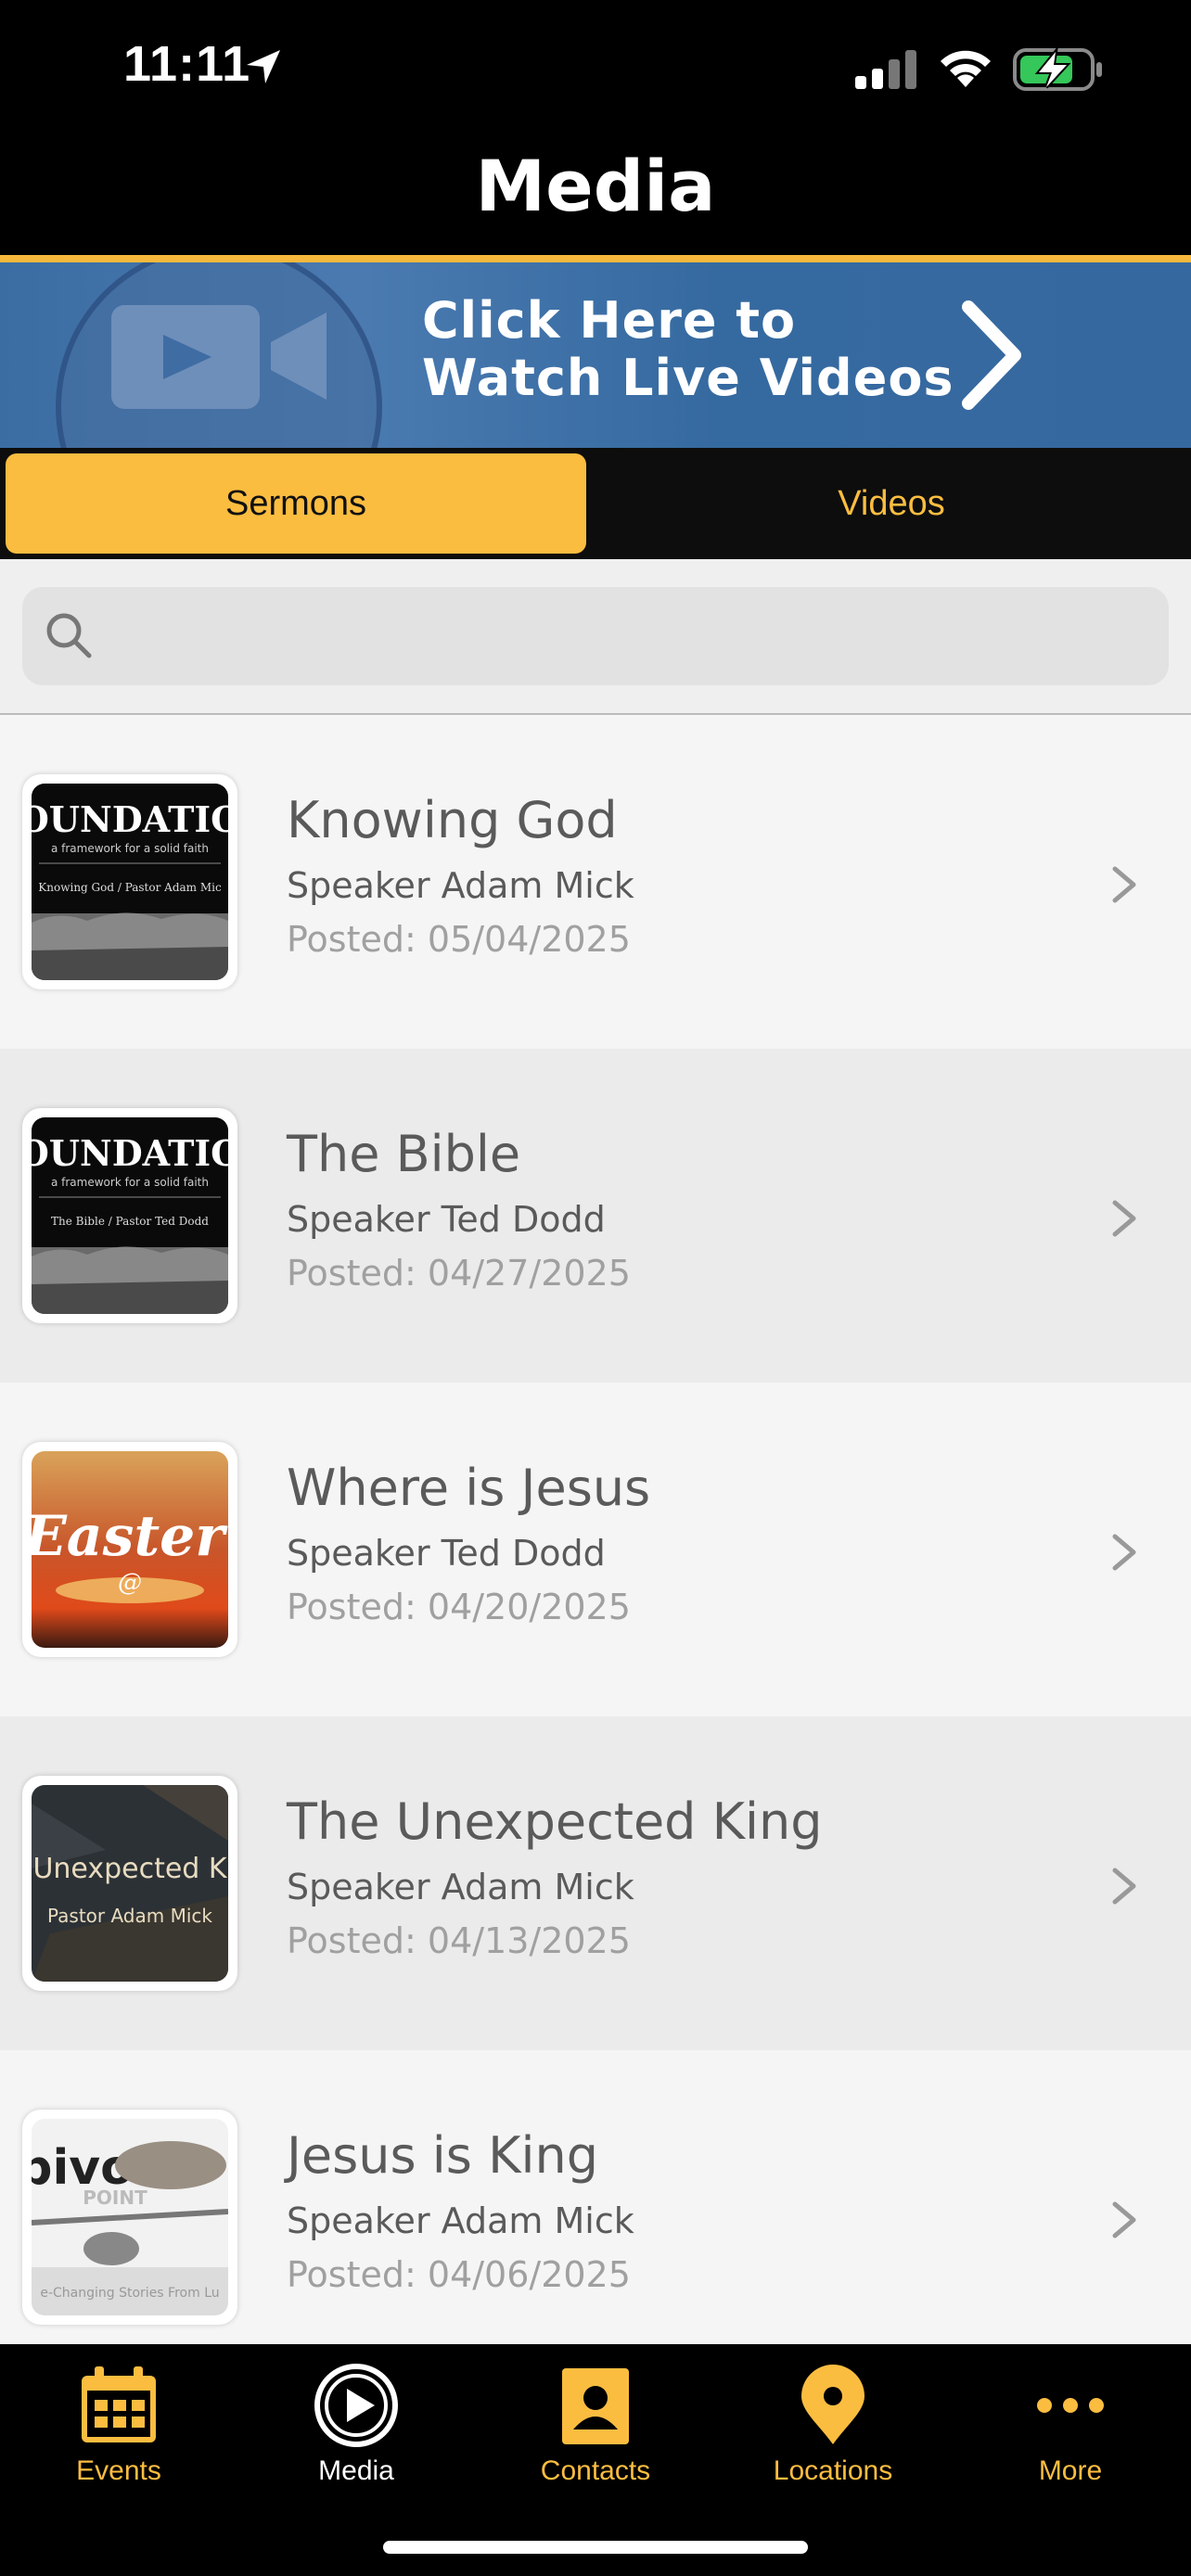 The height and width of the screenshot is (2576, 1191). I want to click on tab-locations-label: Locations, so click(833, 2471).